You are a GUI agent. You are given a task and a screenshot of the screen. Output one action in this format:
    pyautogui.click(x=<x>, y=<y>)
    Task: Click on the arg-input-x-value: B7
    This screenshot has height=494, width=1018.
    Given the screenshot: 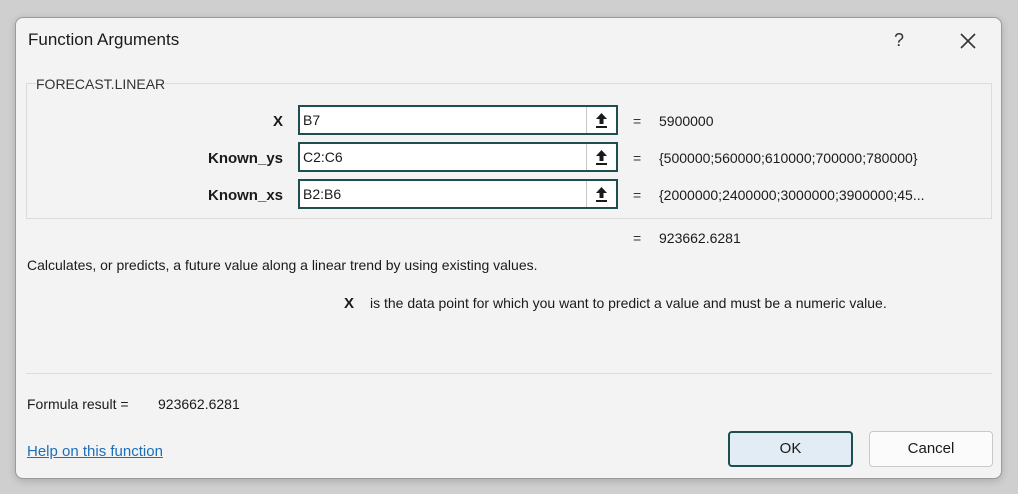 What is the action you would take?
    pyautogui.click(x=312, y=120)
    